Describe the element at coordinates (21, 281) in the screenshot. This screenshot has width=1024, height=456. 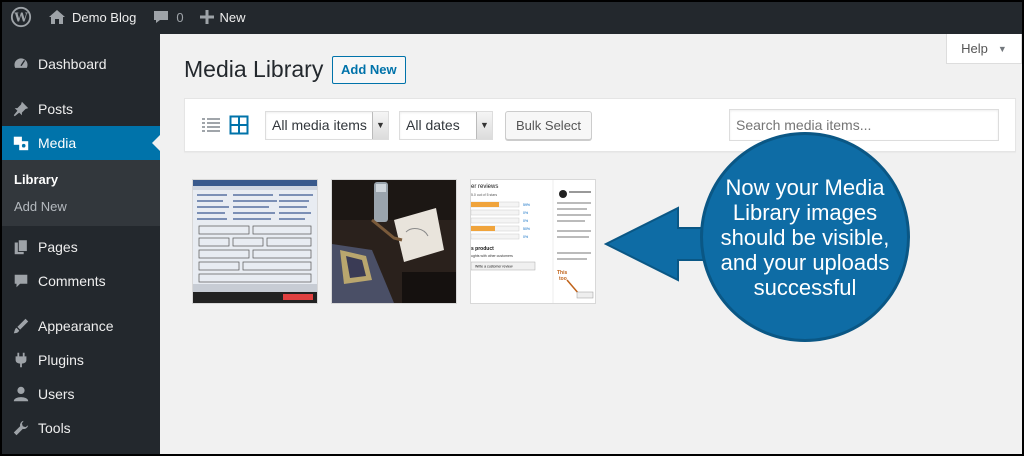
I see `comment-icon` at that location.